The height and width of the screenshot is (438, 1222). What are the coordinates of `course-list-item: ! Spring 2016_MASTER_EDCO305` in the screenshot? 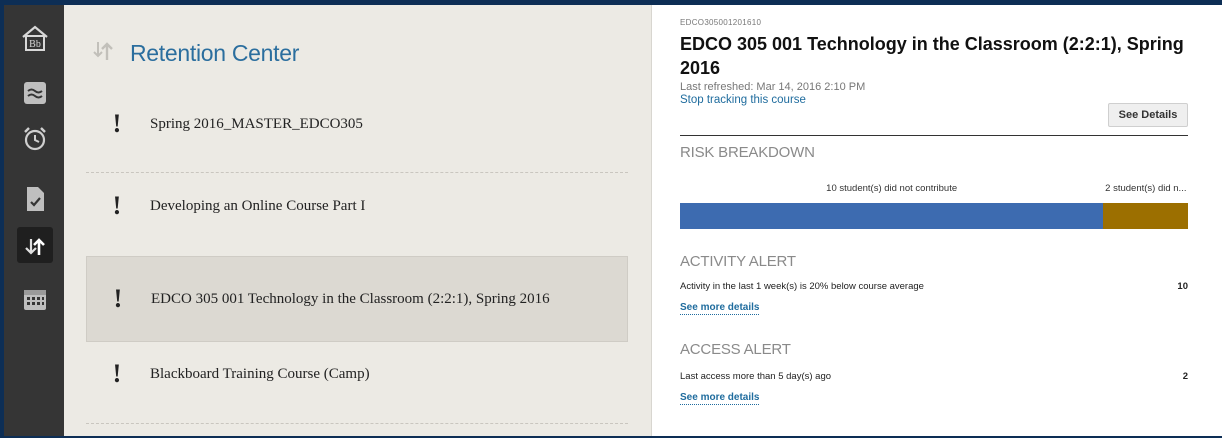 It's located at (357, 124).